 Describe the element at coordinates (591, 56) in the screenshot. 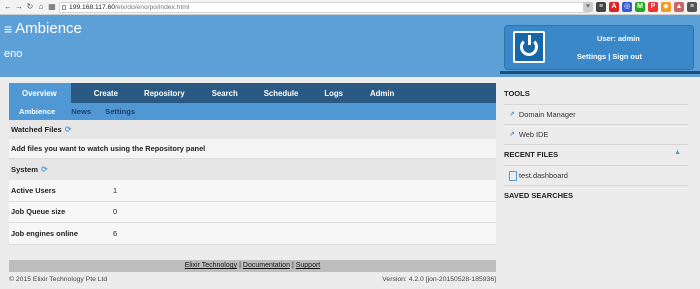

I see `settings-link: Settings` at that location.